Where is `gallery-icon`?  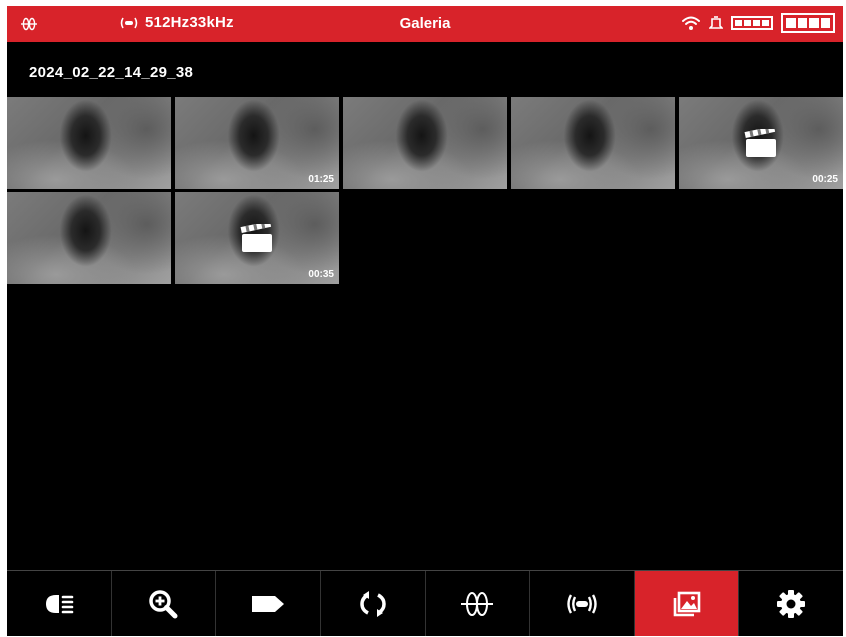
gallery-icon is located at coordinates (686, 604).